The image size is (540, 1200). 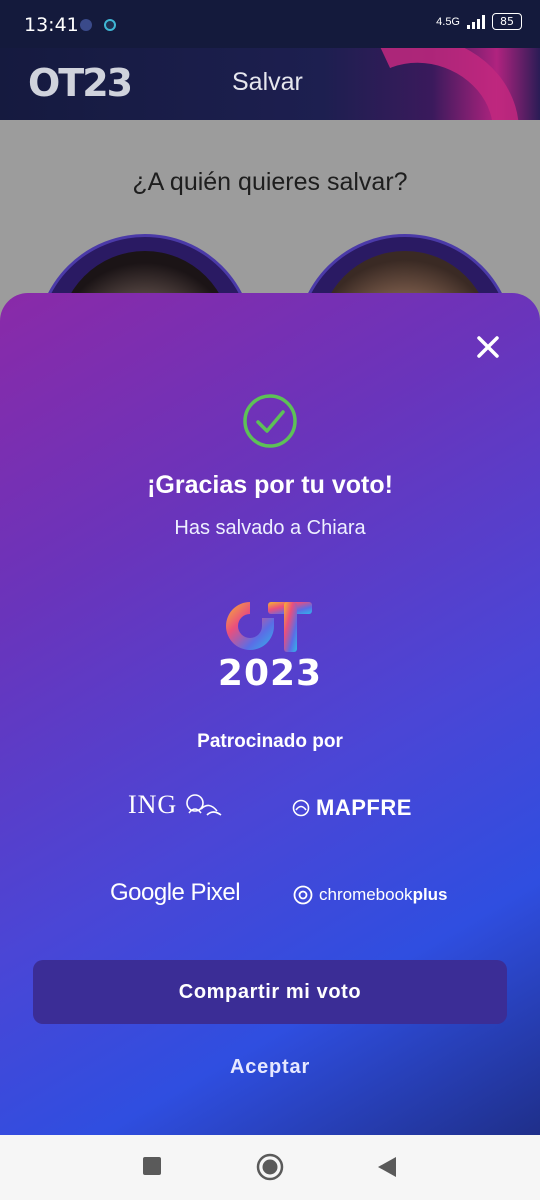 I want to click on signal-icon, so click(x=476, y=21).